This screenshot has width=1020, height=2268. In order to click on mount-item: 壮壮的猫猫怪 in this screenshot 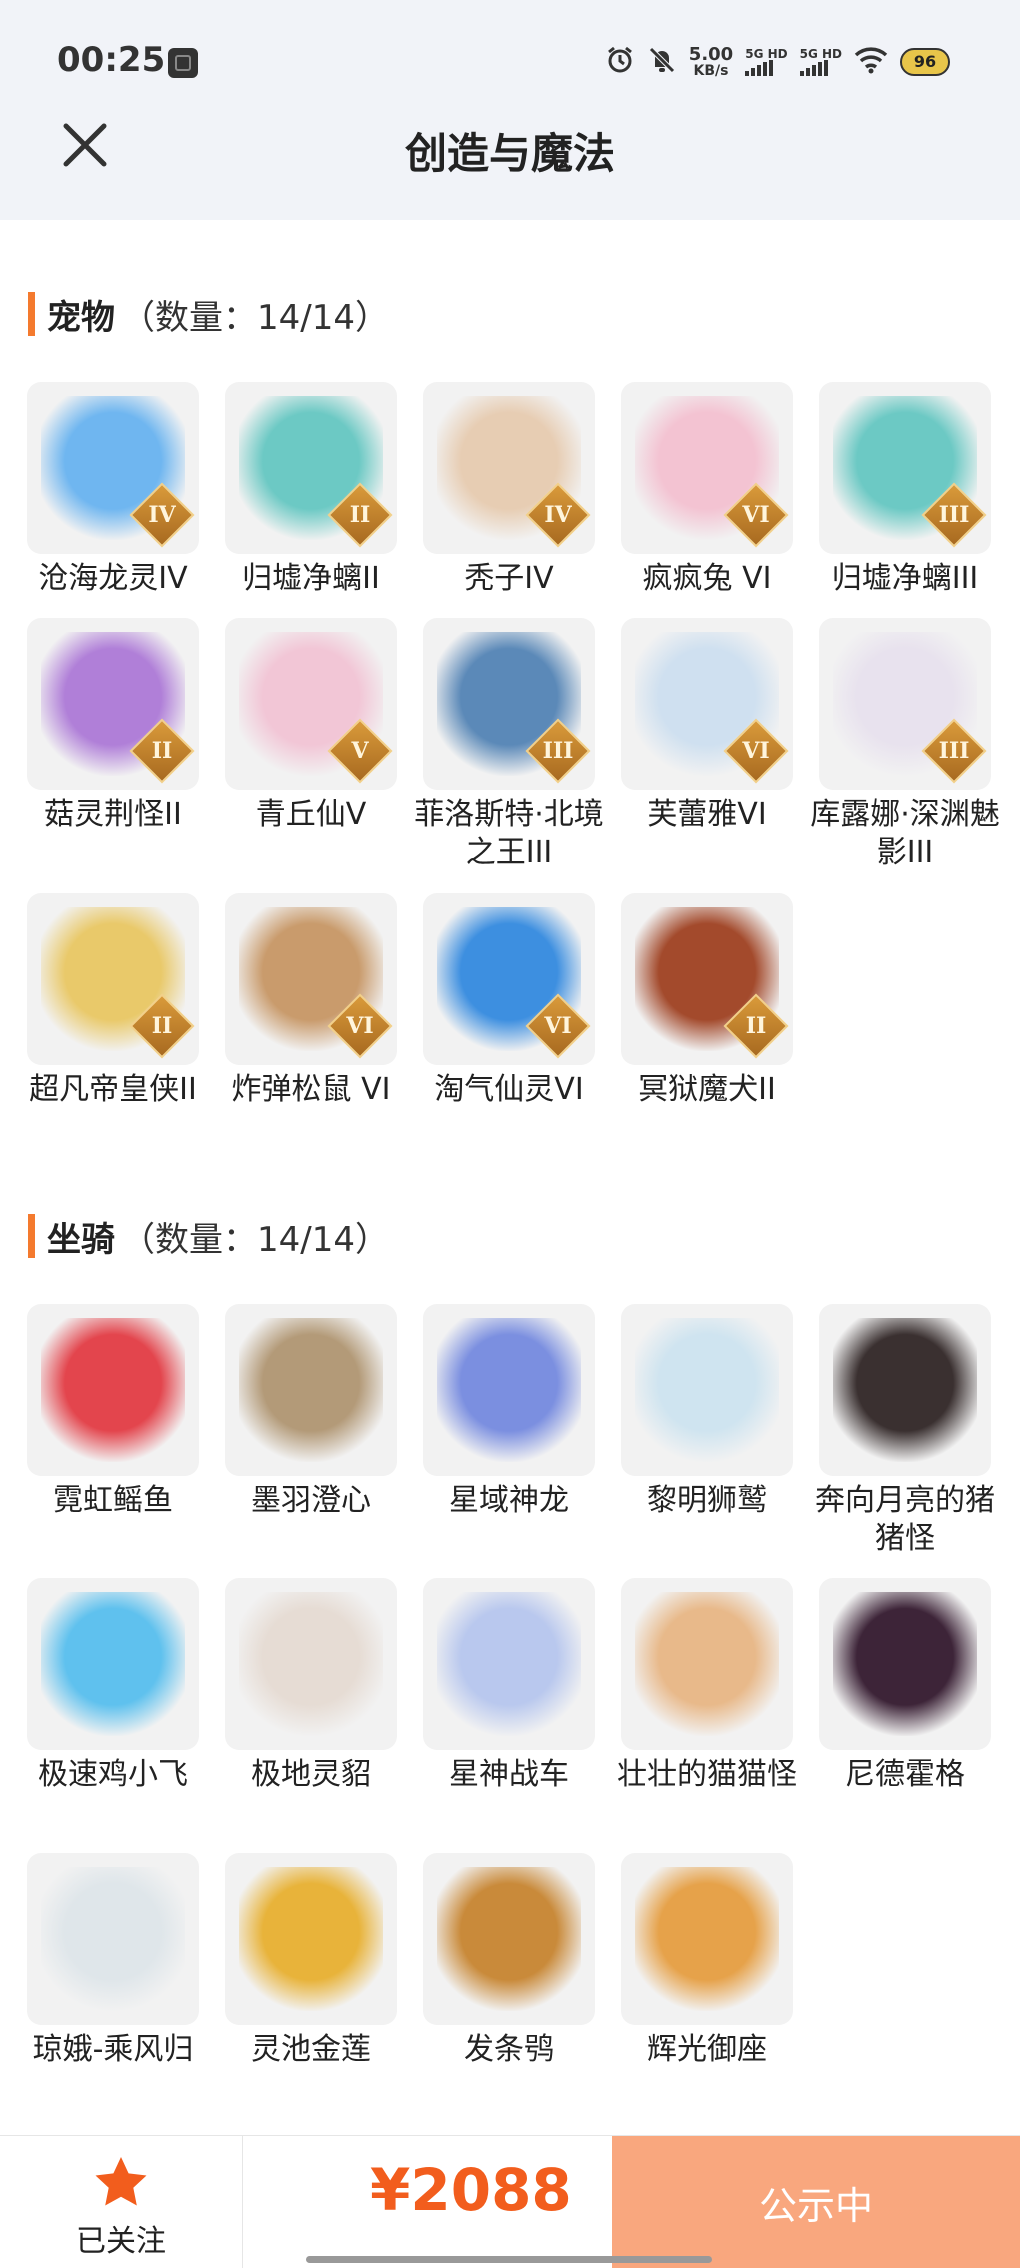, I will do `click(707, 1686)`.